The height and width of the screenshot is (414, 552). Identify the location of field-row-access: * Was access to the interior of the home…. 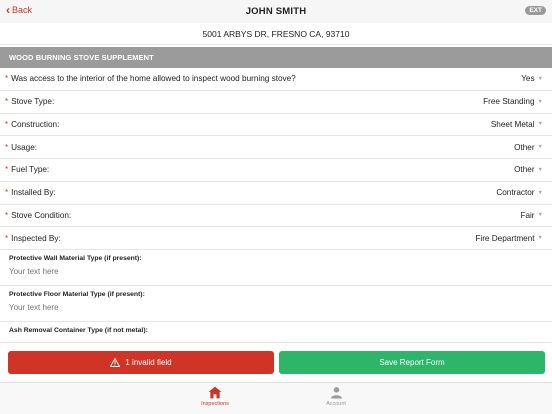
(276, 79).